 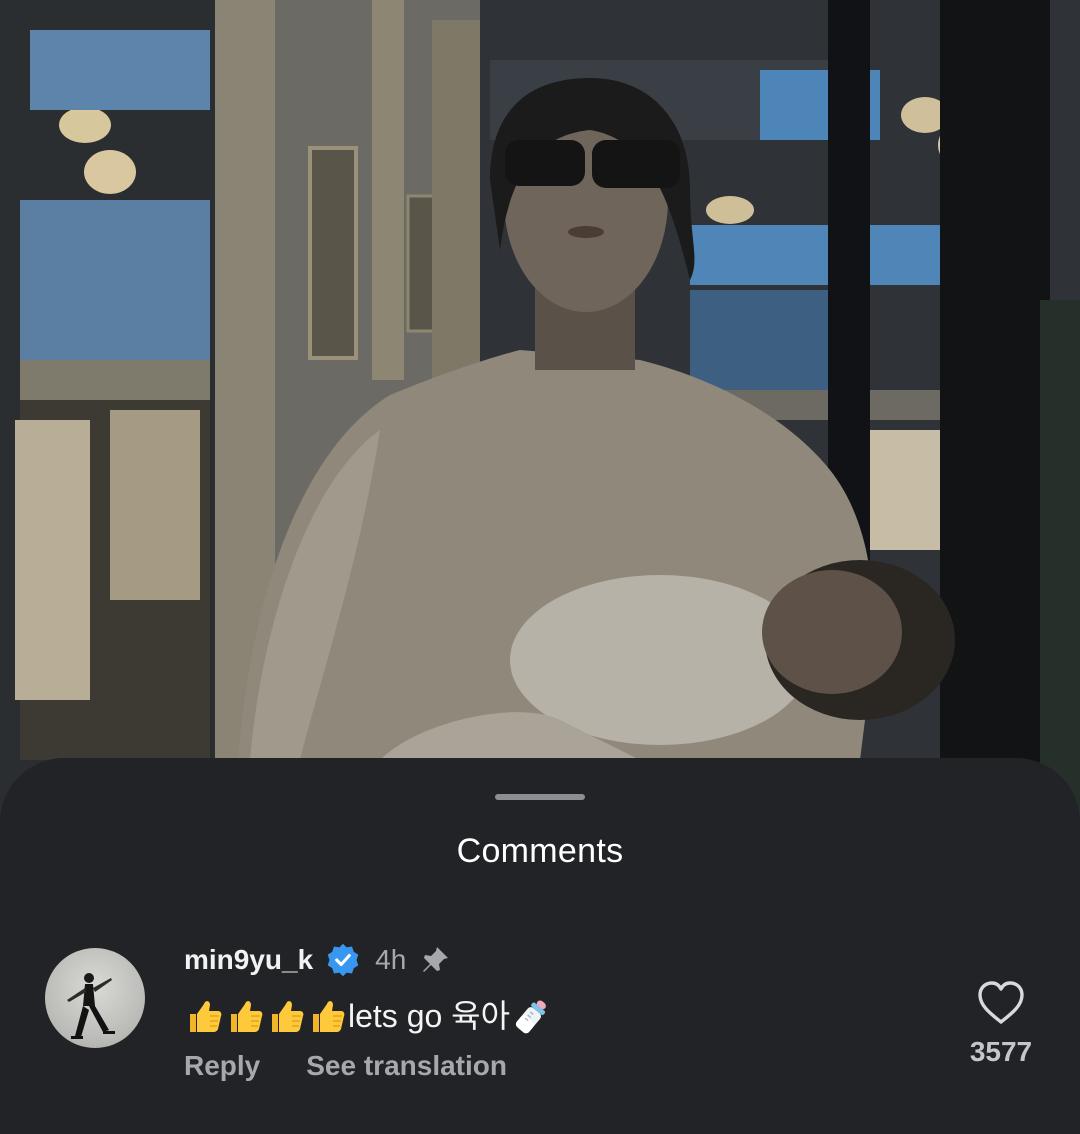 What do you see at coordinates (436, 959) in the screenshot?
I see `pin-icon` at bounding box center [436, 959].